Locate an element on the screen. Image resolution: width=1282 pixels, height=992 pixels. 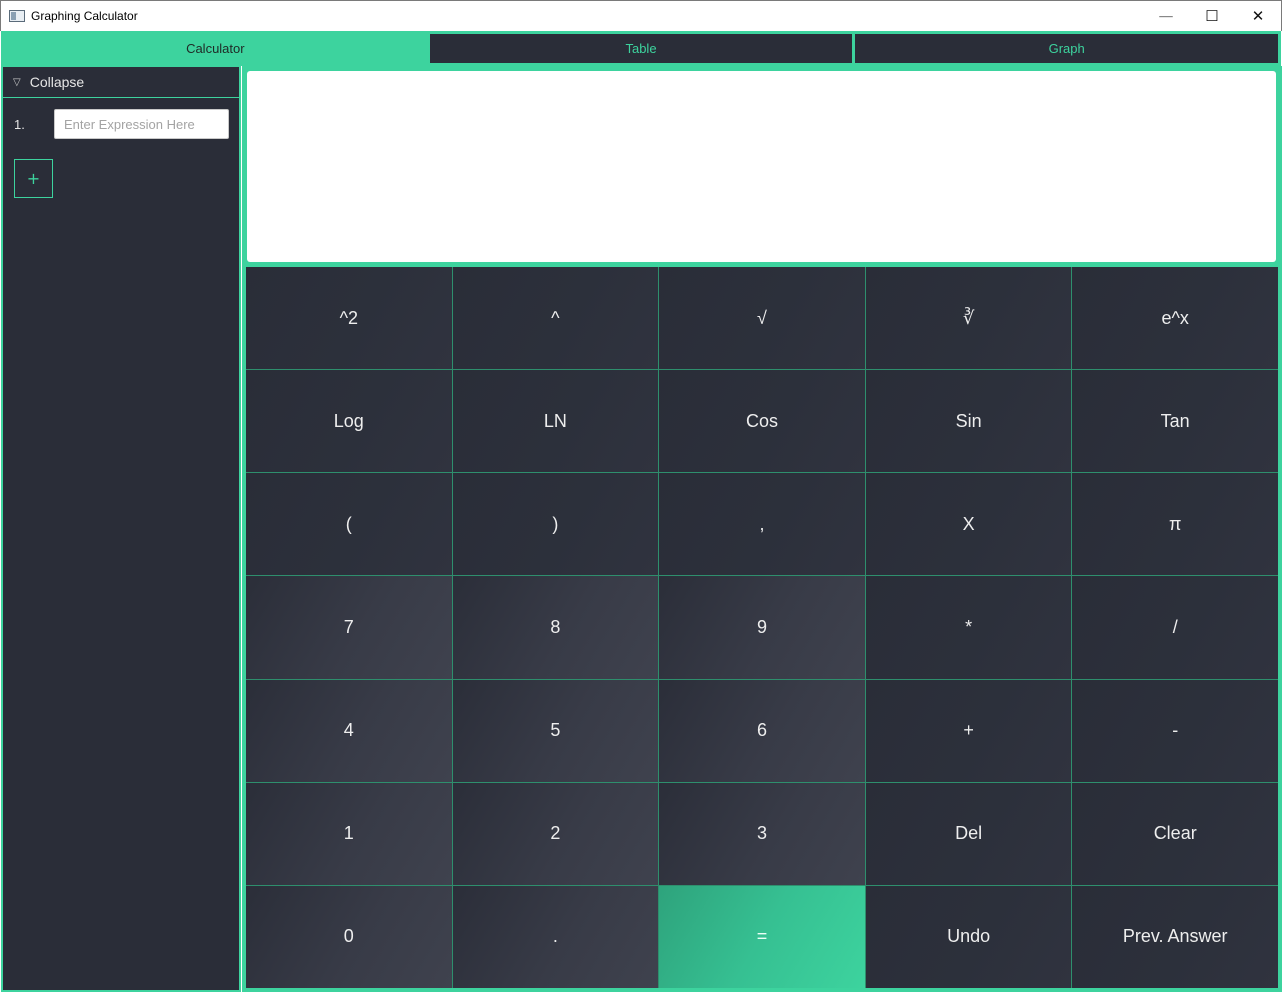
expression-index: 1. is located at coordinates (19, 124).